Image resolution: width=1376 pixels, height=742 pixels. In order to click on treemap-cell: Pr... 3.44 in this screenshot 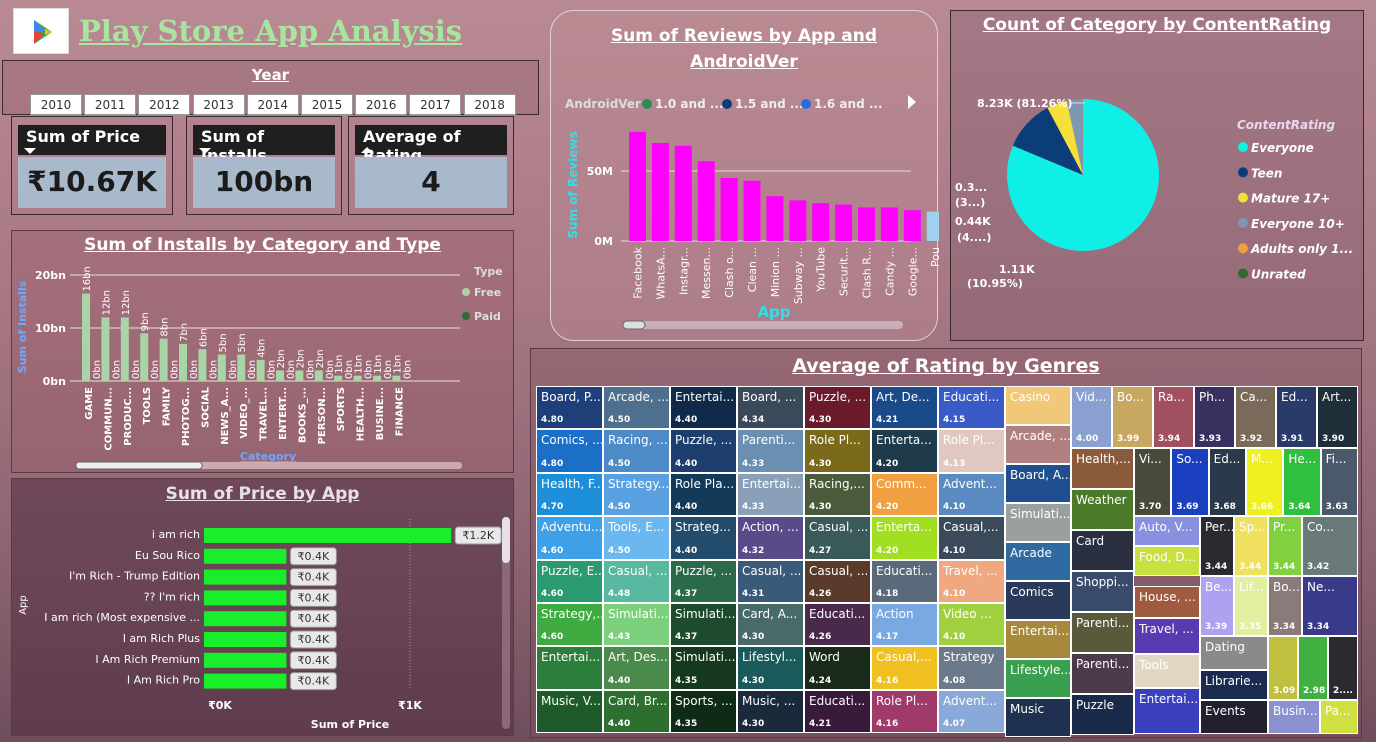, I will do `click(1285, 546)`.